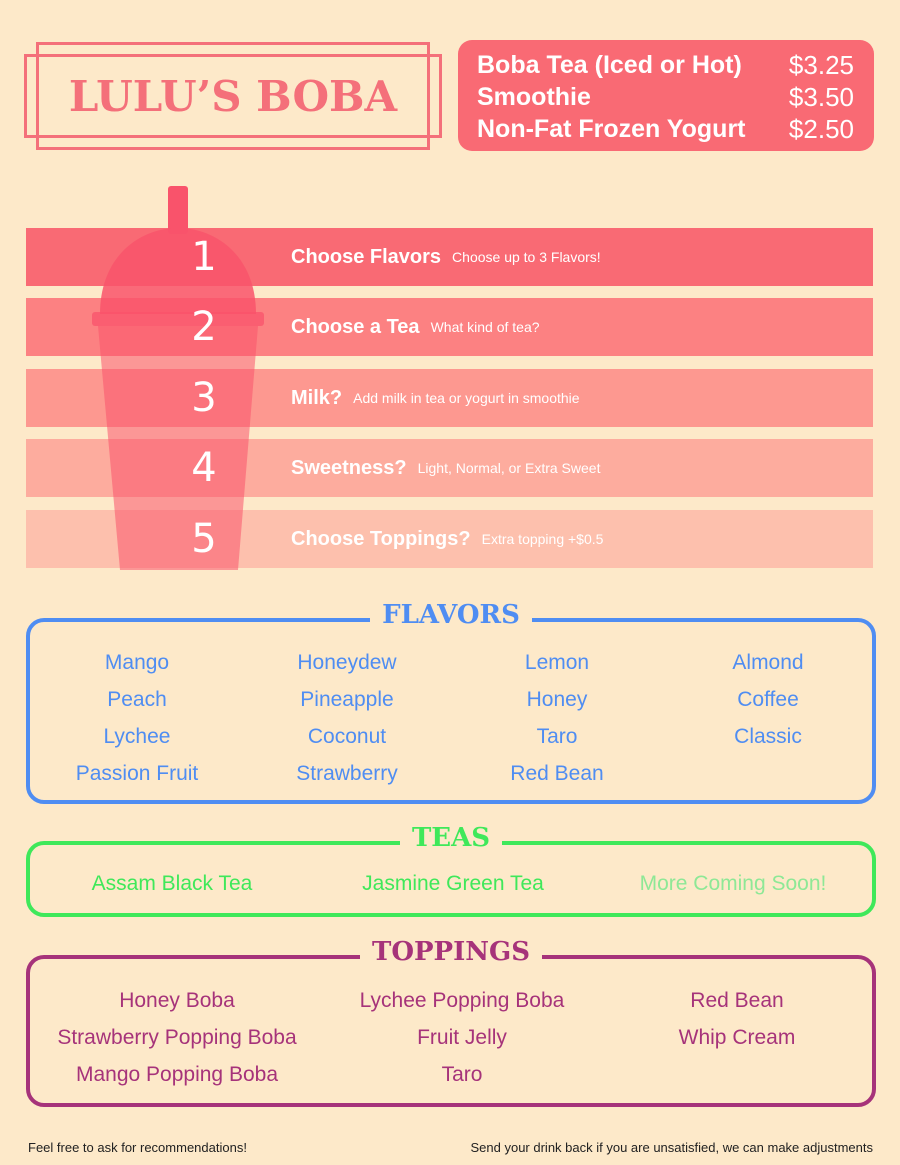 The image size is (900, 1165). What do you see at coordinates (768, 662) in the screenshot?
I see `flavor-item: Almond` at bounding box center [768, 662].